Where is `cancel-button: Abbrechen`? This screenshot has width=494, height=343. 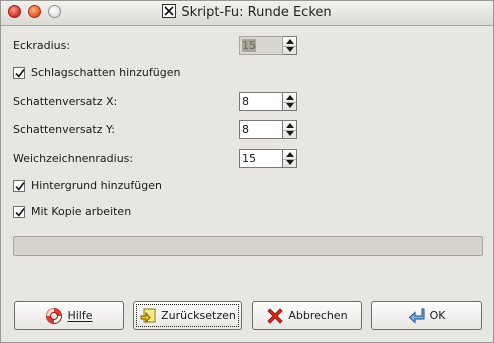 cancel-button: Abbrechen is located at coordinates (307, 315).